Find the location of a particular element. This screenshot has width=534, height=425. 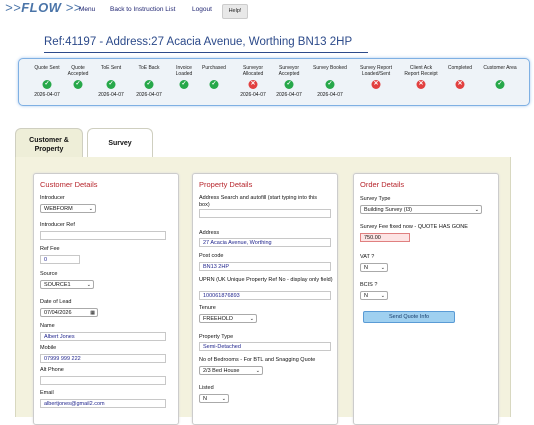

tab-survey-label: Survey is located at coordinates (120, 143).